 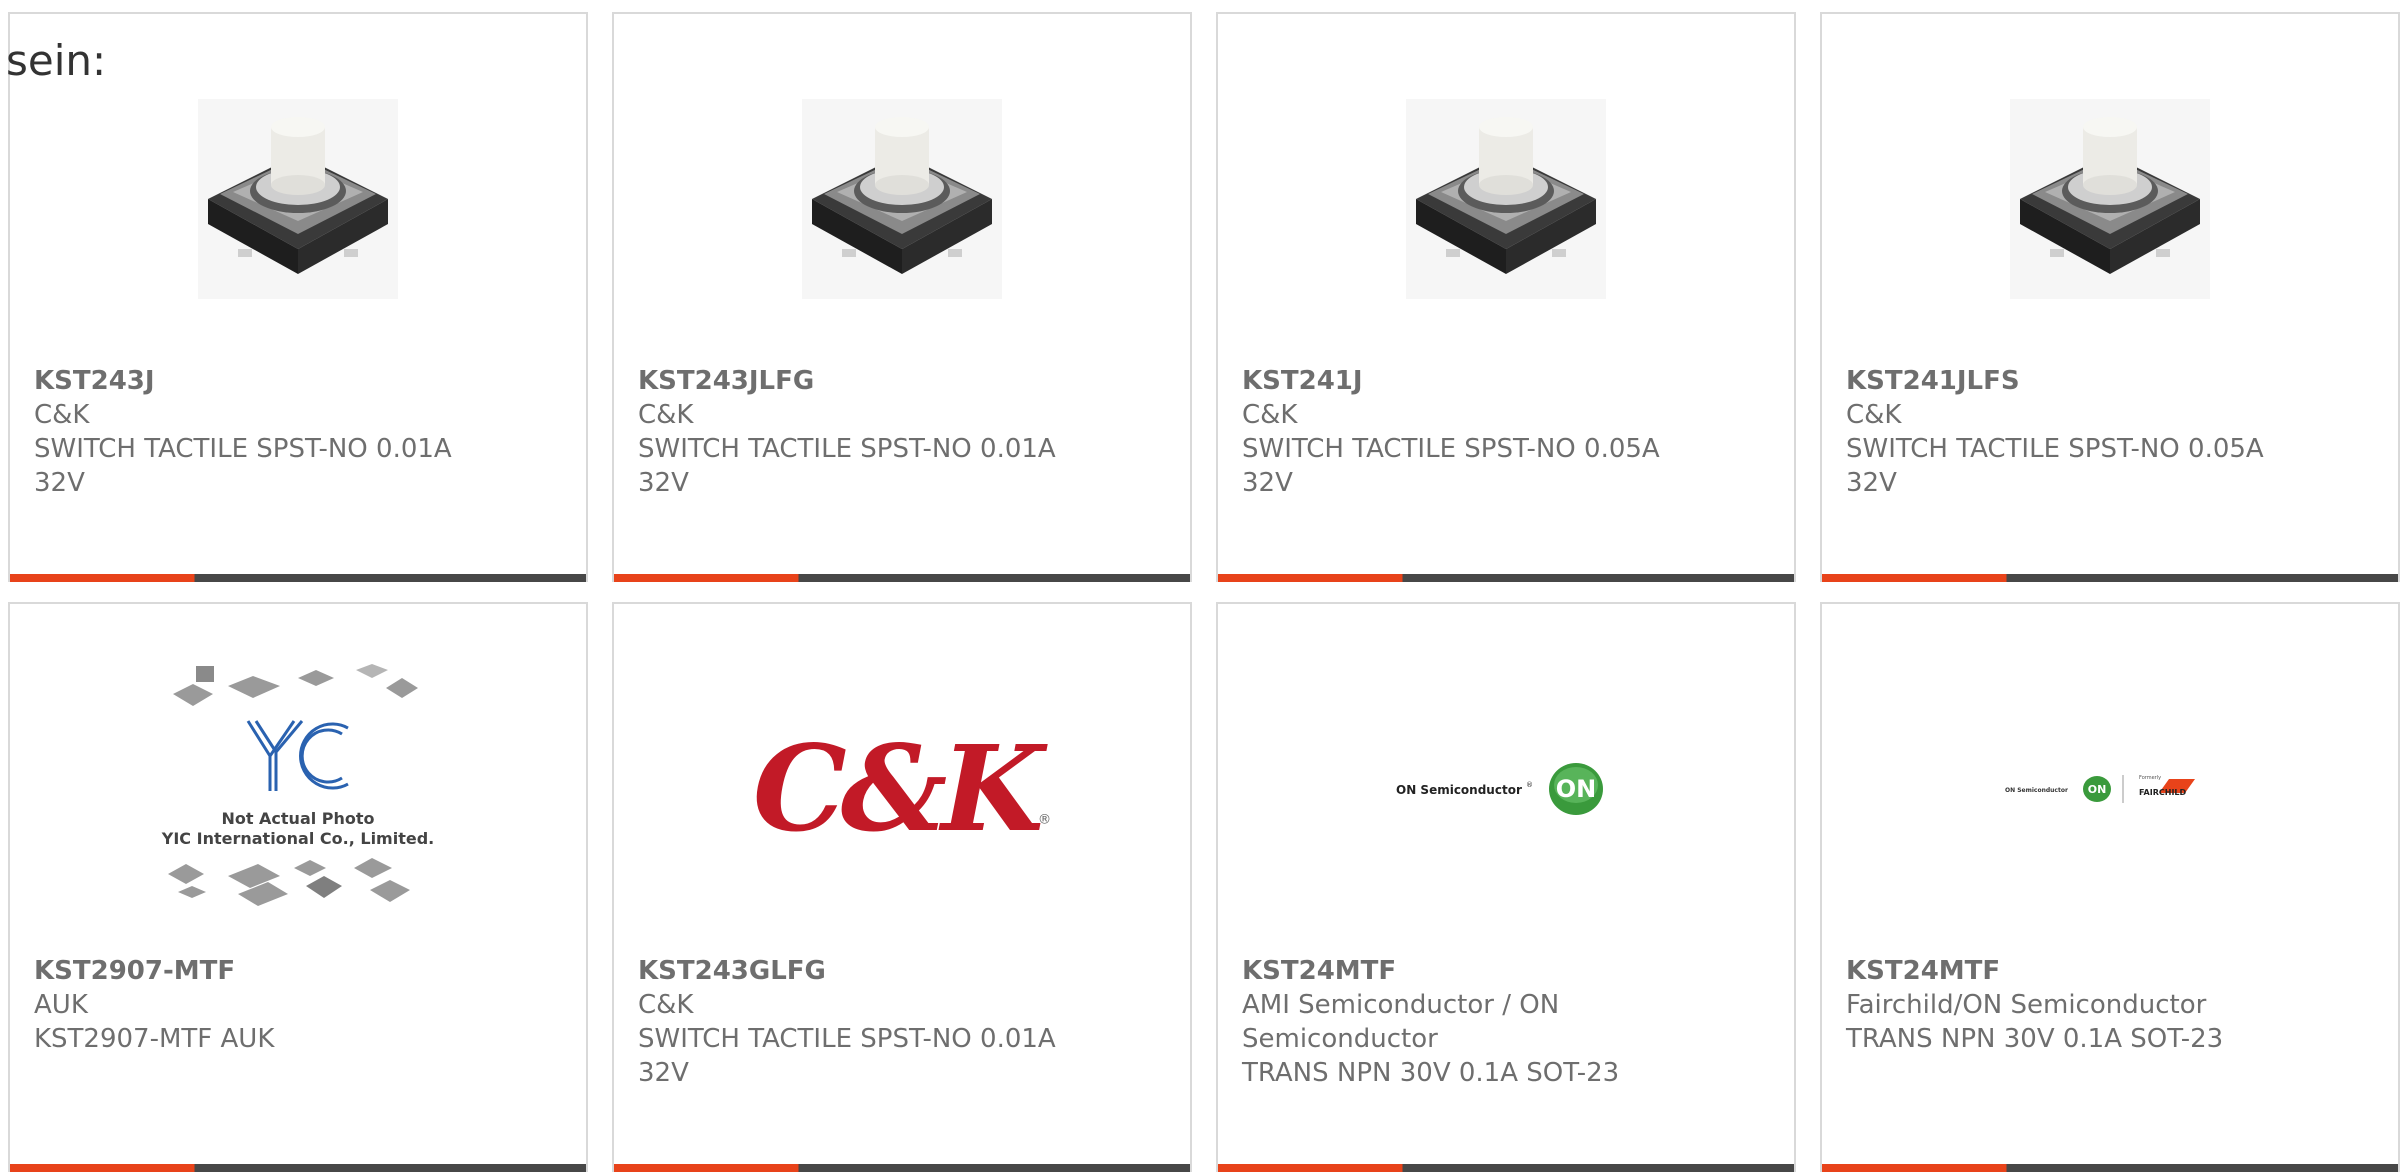 I want to click on part-number-link: KST243J, so click(x=270, y=381).